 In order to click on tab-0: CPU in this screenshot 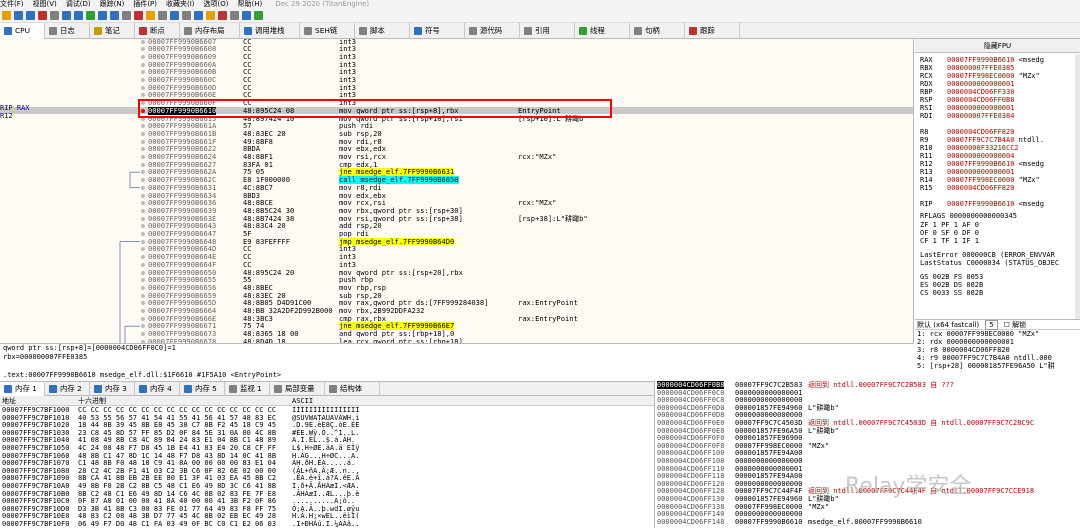, I will do `click(22, 31)`.